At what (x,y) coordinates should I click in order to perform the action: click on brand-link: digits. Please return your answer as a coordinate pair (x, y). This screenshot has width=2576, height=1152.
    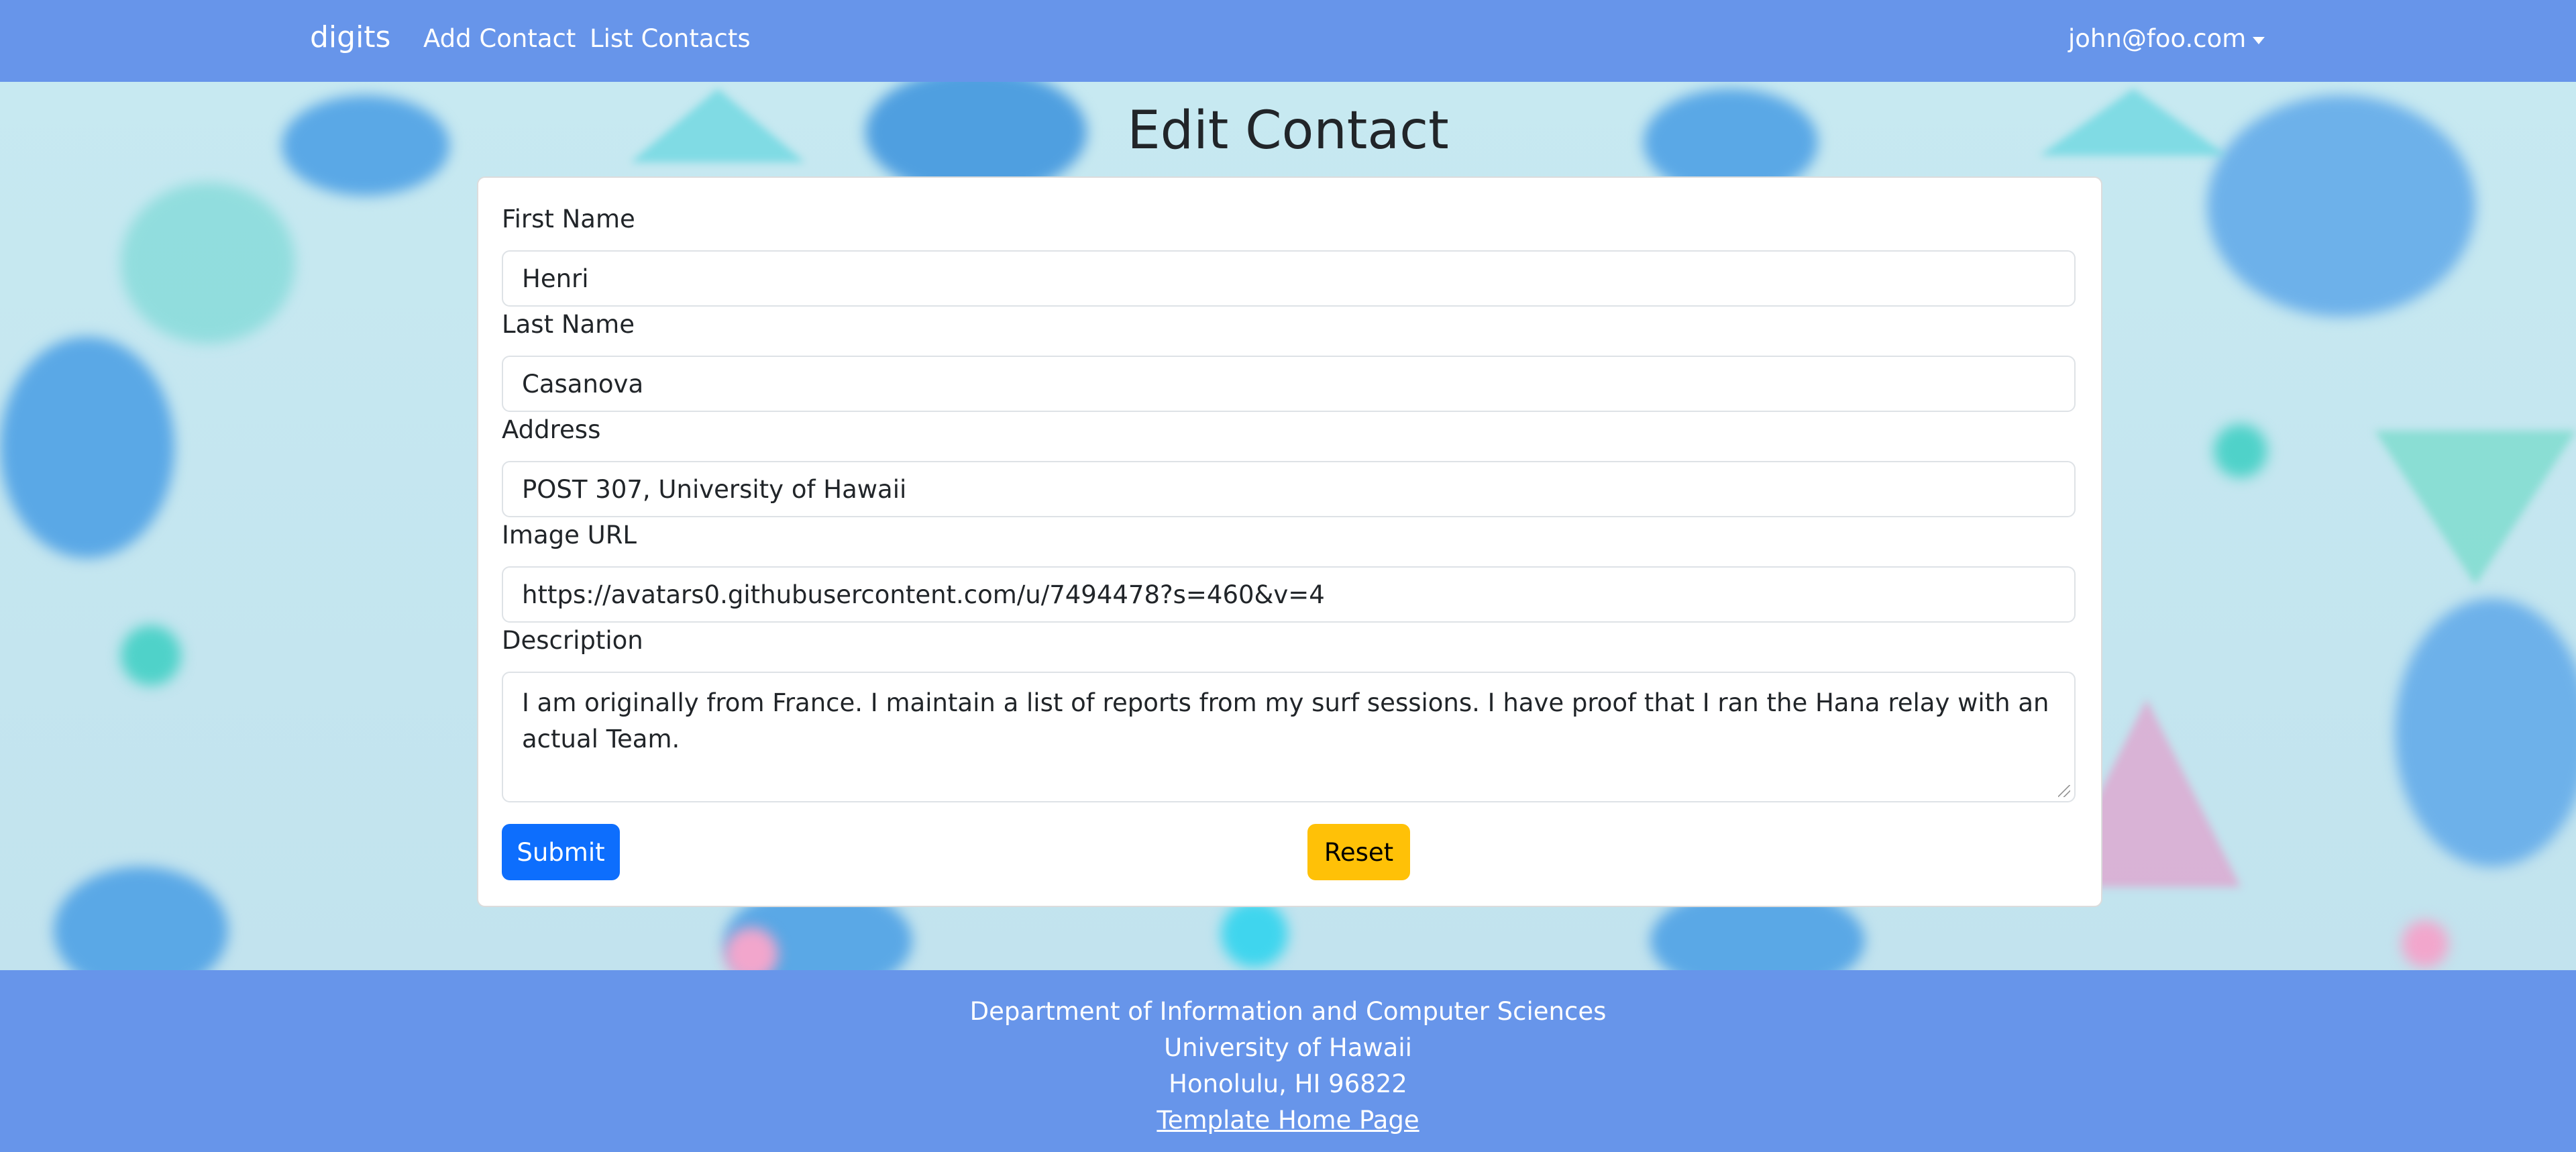
    Looking at the image, I should click on (350, 37).